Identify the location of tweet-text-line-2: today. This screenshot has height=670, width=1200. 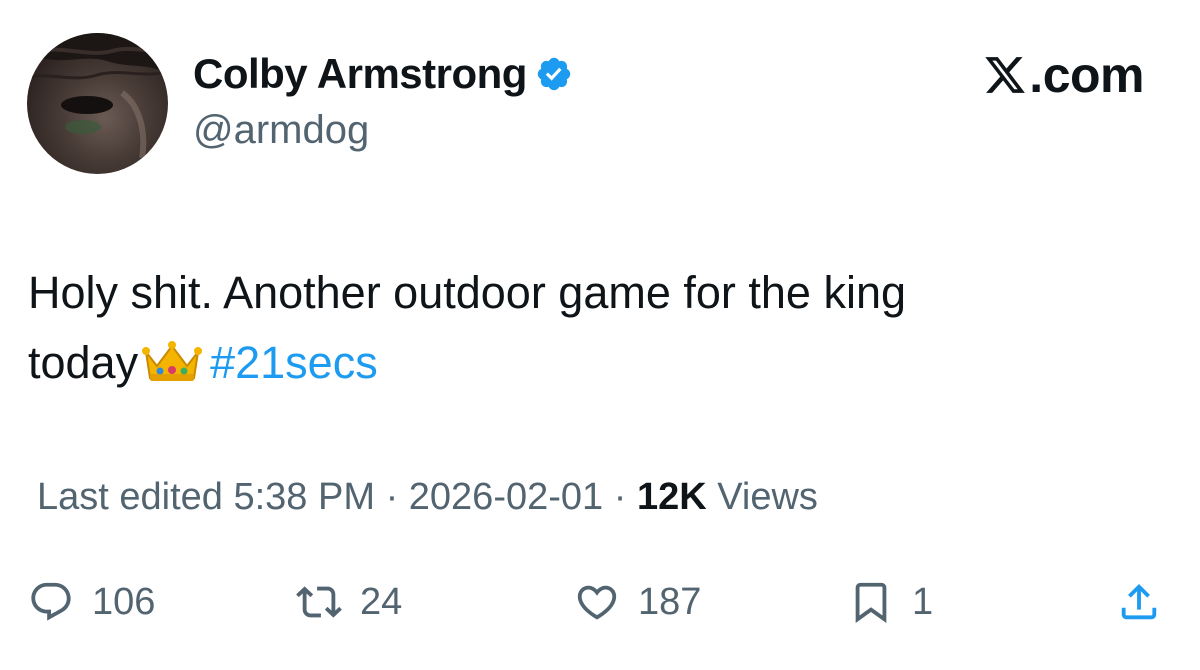
(83, 362).